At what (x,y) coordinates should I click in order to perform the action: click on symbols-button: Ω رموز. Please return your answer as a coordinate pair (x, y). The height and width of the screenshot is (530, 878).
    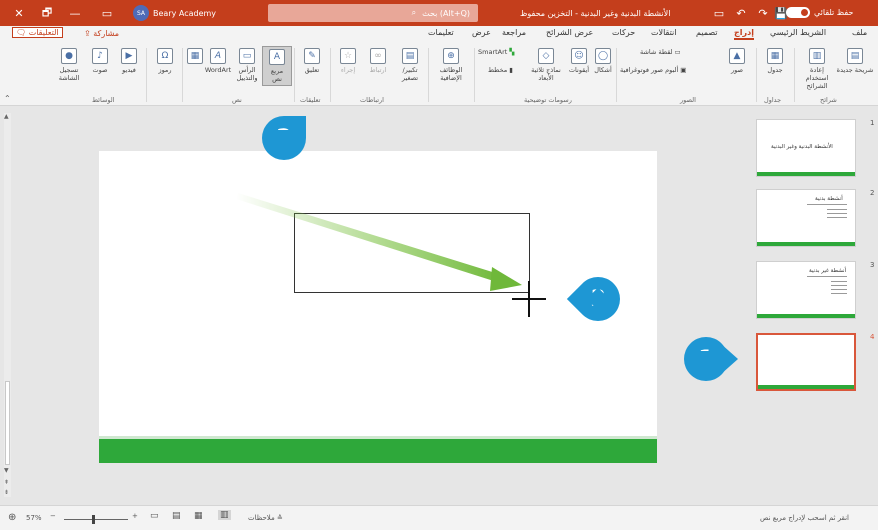
    Looking at the image, I should click on (165, 61).